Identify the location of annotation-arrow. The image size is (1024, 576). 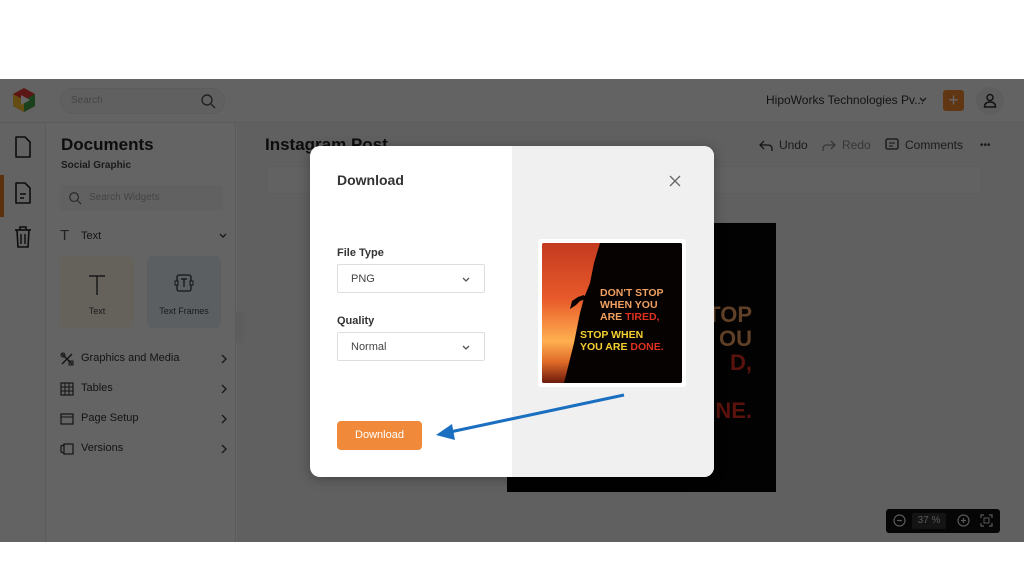
(530, 416).